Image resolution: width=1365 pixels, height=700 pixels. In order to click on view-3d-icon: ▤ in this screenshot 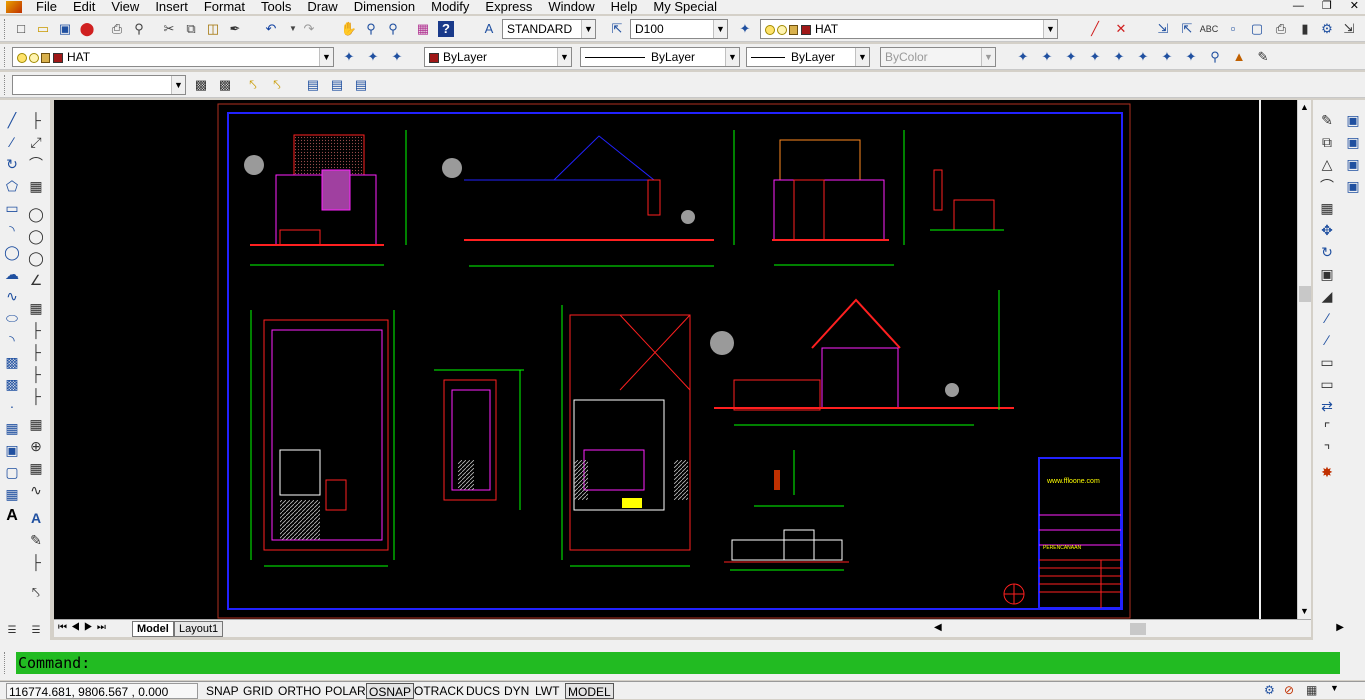, I will do `click(361, 85)`.